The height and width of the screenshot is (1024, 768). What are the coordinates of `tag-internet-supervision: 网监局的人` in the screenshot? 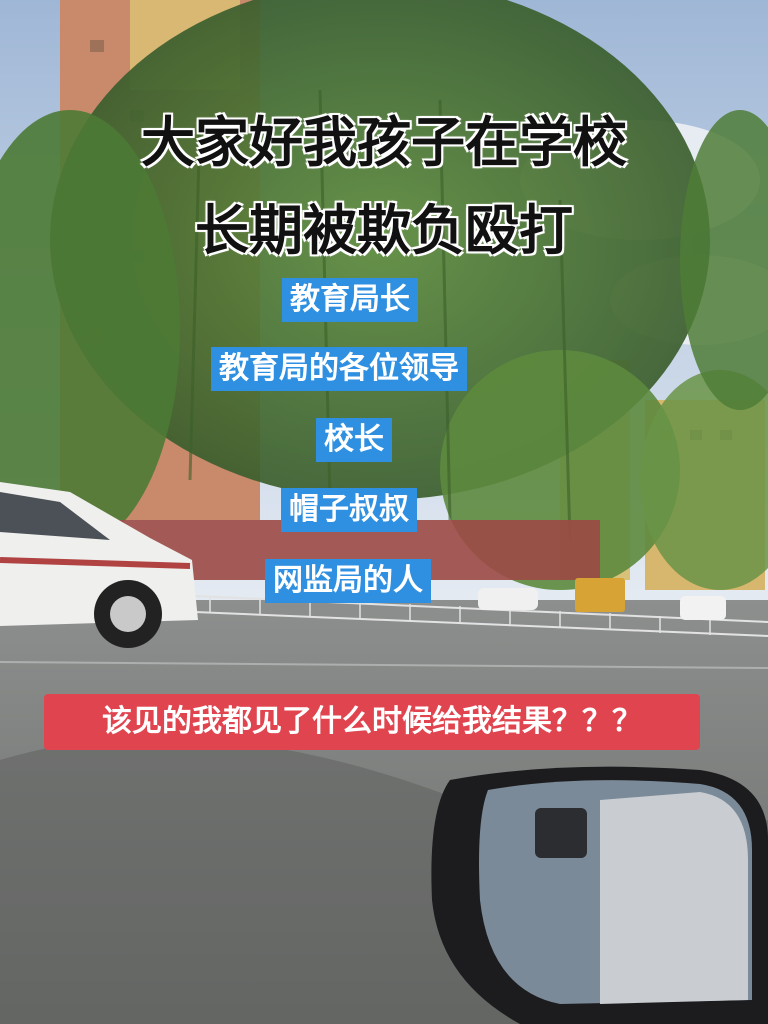 It's located at (348, 581).